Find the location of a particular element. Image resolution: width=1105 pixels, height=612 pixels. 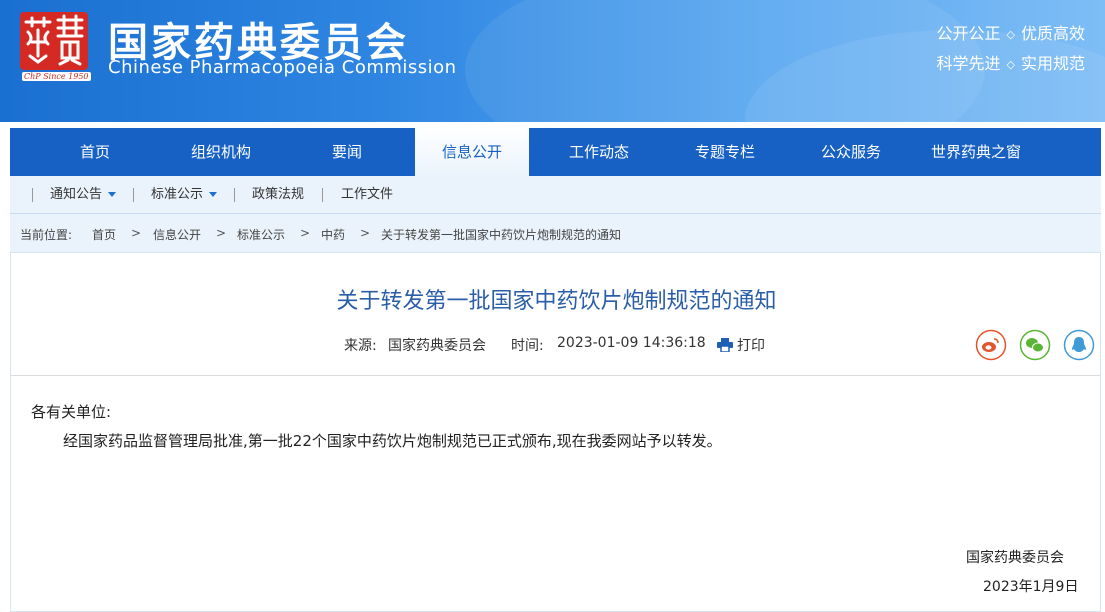

nav-item-work-updates: 工作动态 is located at coordinates (599, 152).